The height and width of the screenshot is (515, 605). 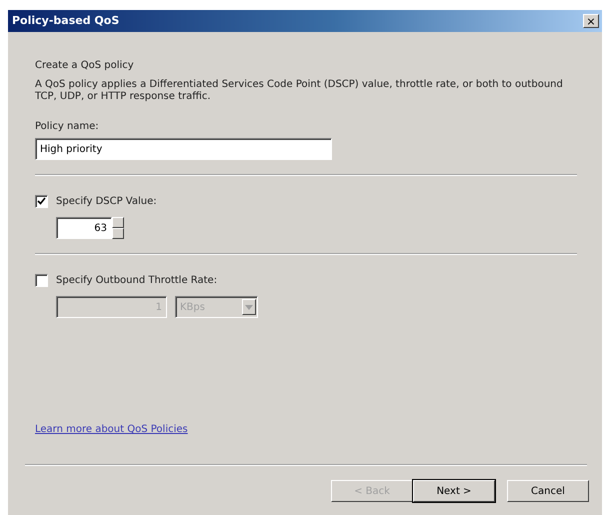 What do you see at coordinates (183, 149) in the screenshot?
I see `policy-name-field: High priority` at bounding box center [183, 149].